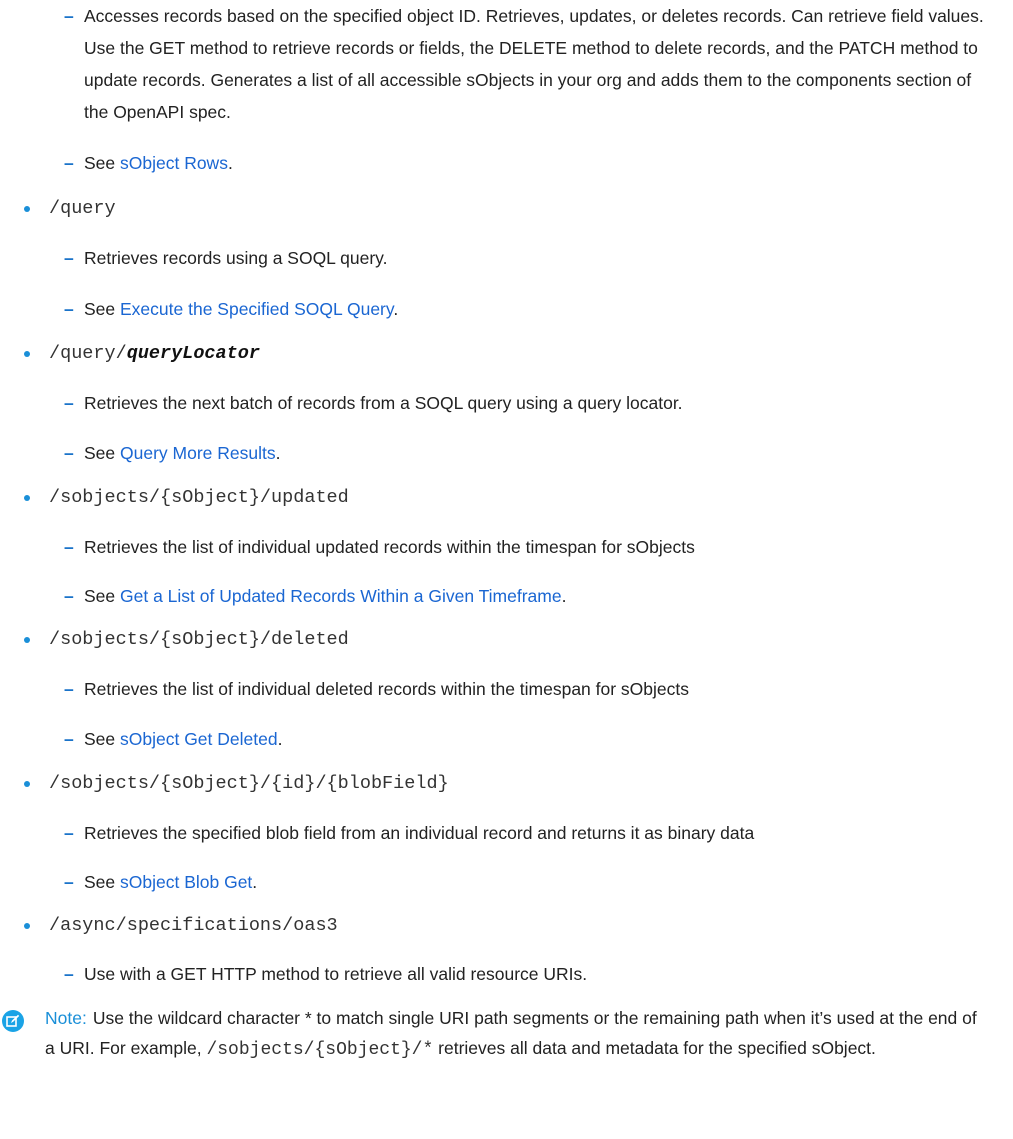  Describe the element at coordinates (199, 497) in the screenshot. I see `endpoint-path: /sobjects/{sObject}/updated` at that location.